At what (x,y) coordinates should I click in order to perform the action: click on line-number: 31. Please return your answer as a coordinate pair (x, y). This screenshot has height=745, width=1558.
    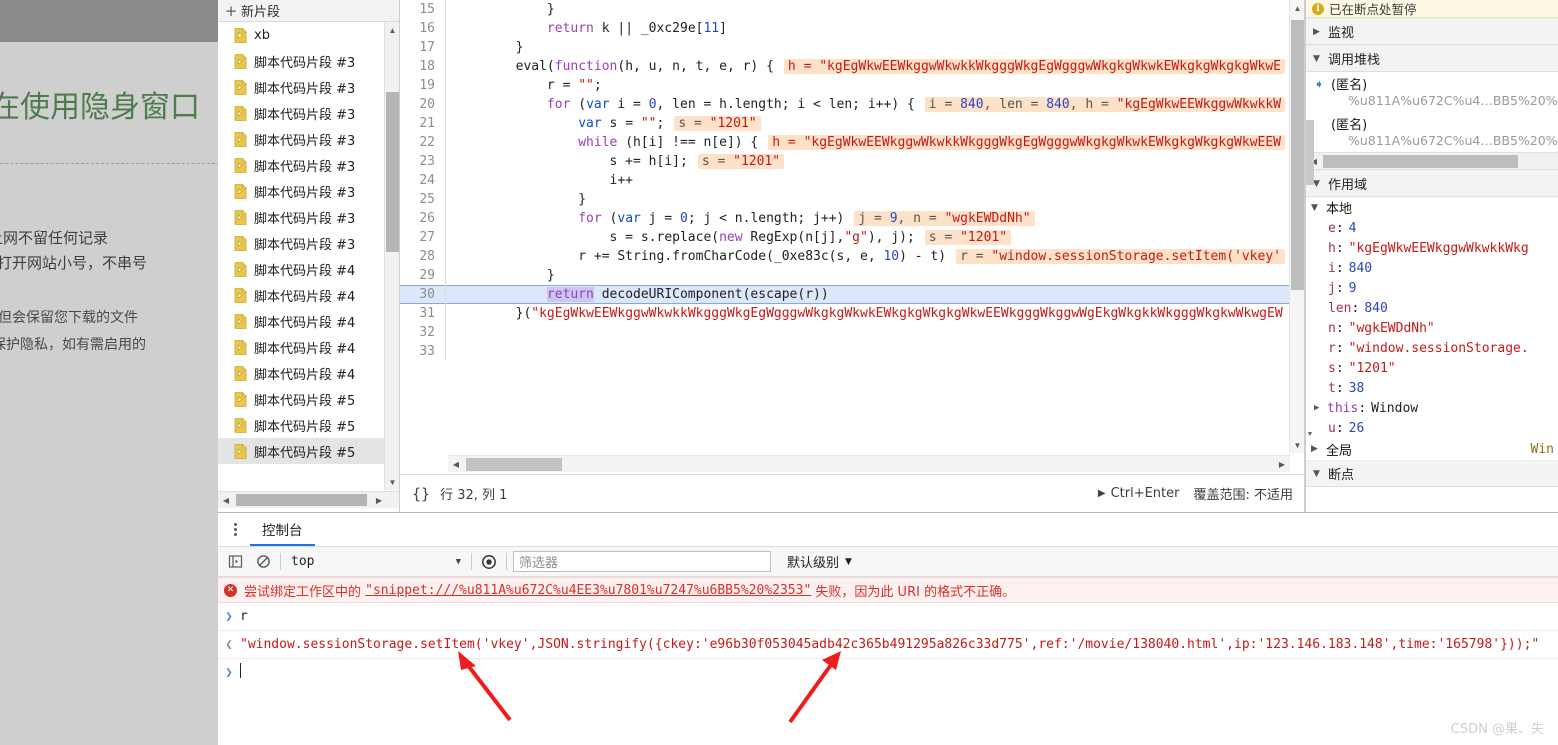
    Looking at the image, I should click on (423, 313).